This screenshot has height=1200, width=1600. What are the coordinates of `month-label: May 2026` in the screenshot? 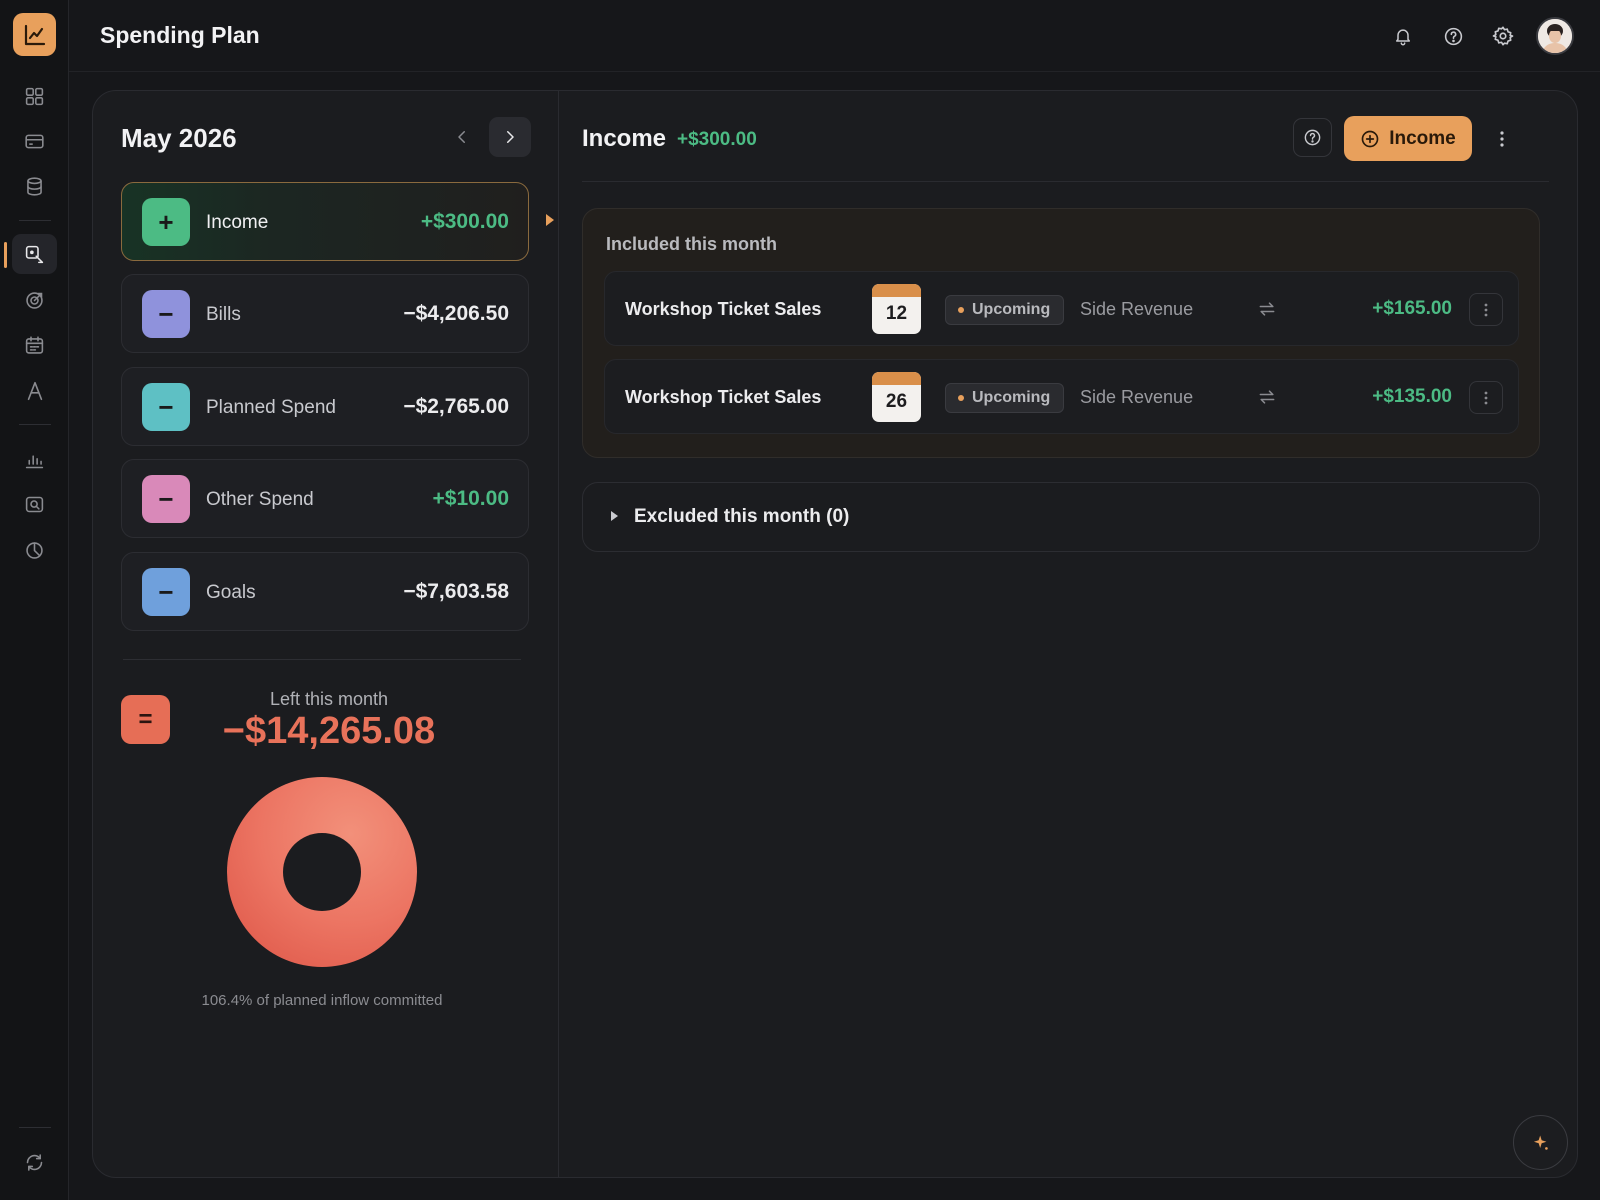 It's located at (179, 138).